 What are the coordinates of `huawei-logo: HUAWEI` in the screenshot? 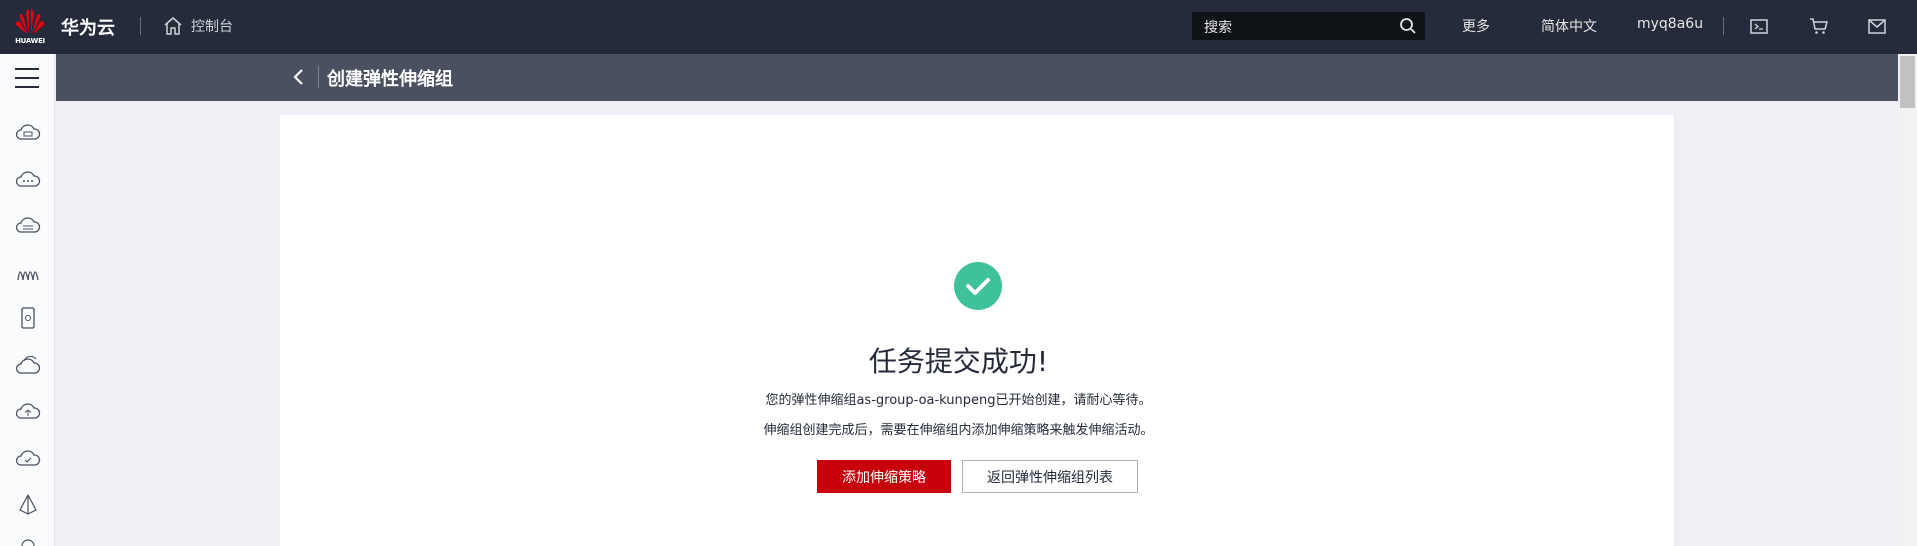 It's located at (30, 27).